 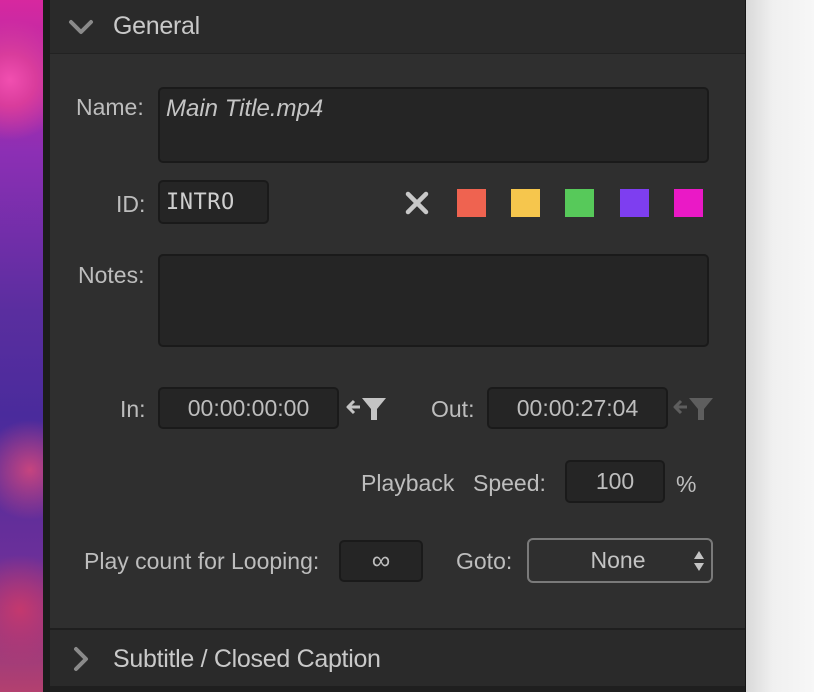 I want to click on notes-field, so click(x=433, y=300).